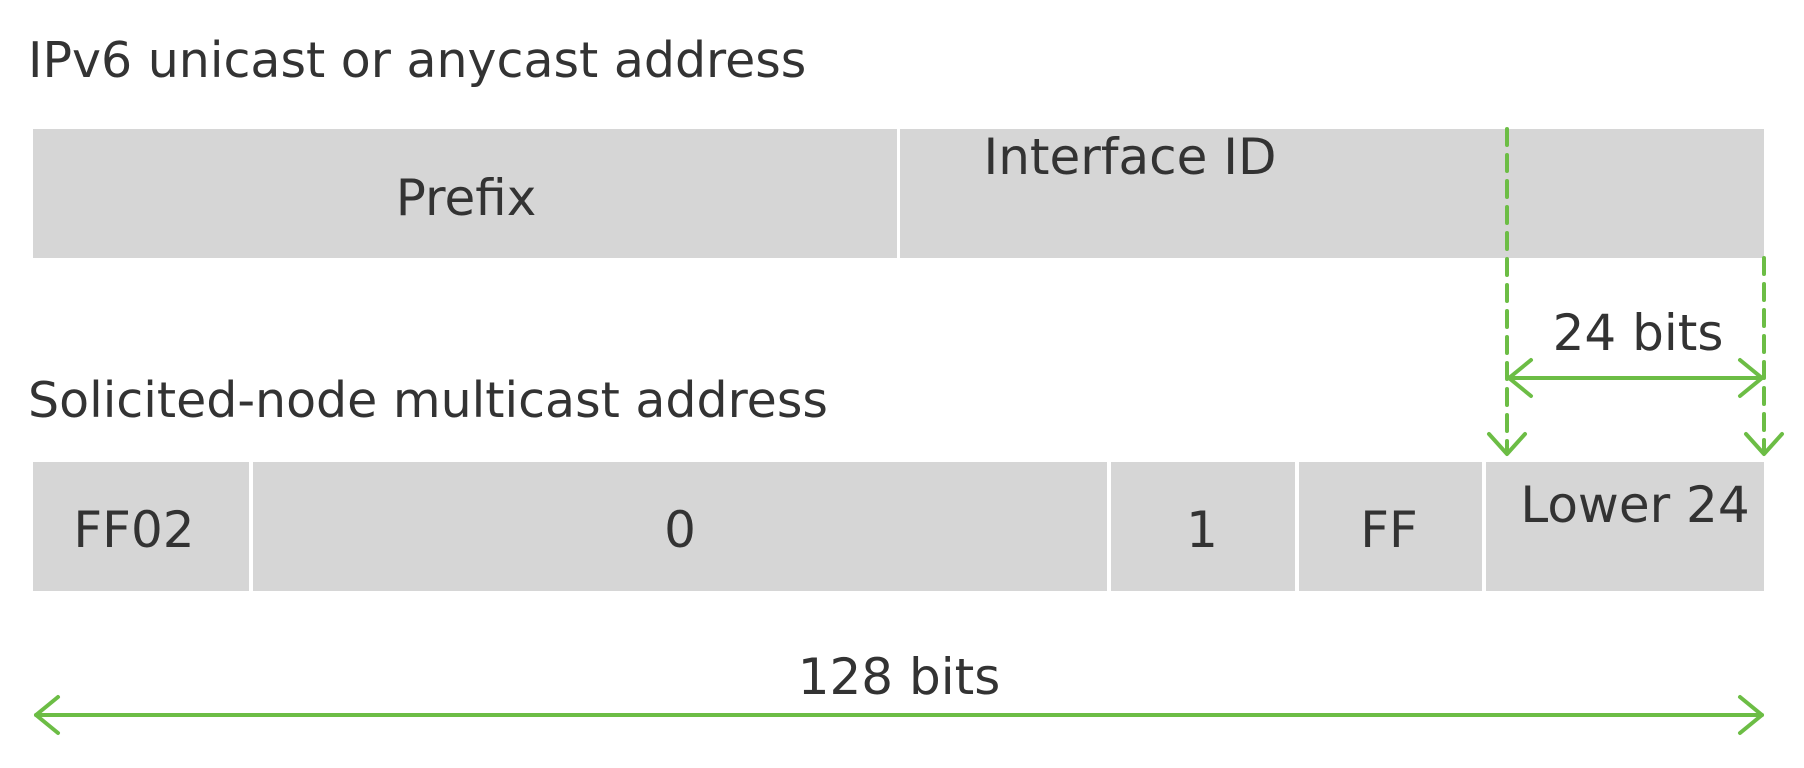 Image resolution: width=1804 pixels, height=768 pixels. Describe the element at coordinates (899, 677) in the screenshot. I see `128-bits-label: 128 bits` at that location.